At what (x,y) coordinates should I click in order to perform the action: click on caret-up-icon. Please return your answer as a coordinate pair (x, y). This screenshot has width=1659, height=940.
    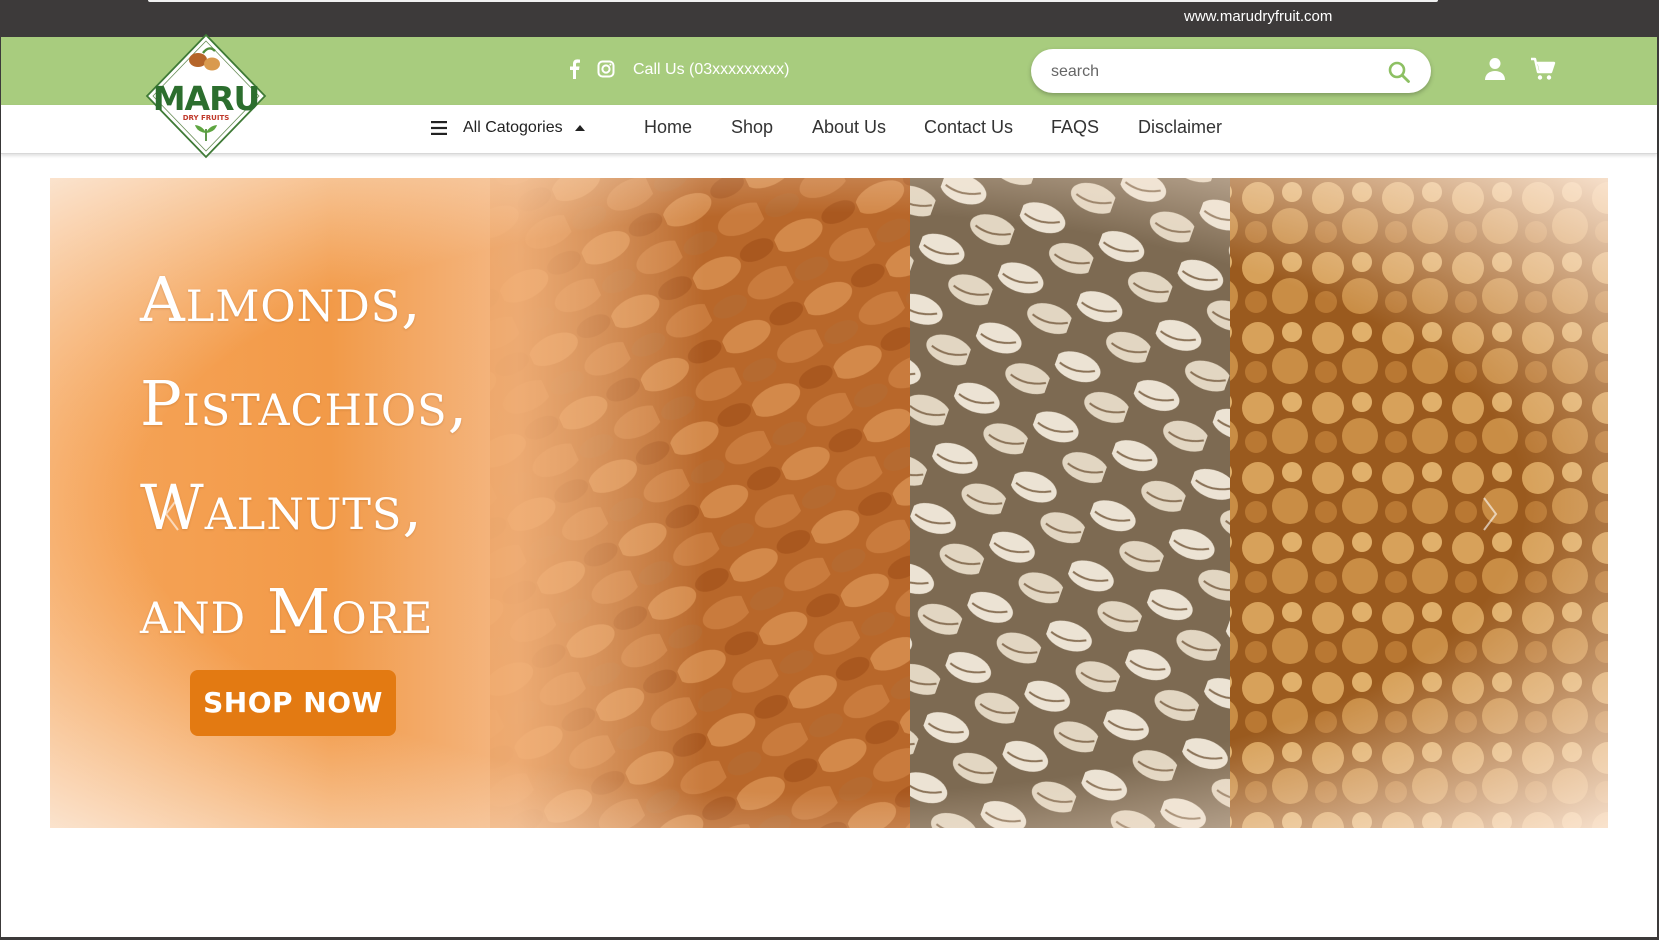
    Looking at the image, I should click on (579, 128).